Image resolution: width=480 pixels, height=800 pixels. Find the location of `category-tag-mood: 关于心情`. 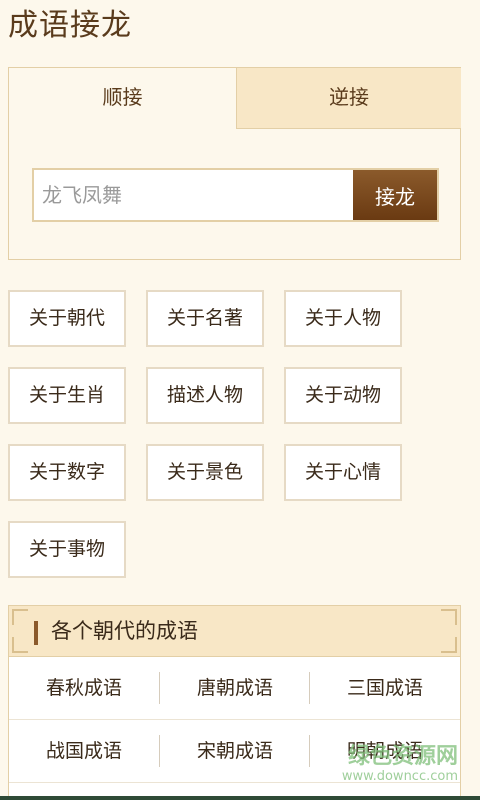

category-tag-mood: 关于心情 is located at coordinates (343, 472).